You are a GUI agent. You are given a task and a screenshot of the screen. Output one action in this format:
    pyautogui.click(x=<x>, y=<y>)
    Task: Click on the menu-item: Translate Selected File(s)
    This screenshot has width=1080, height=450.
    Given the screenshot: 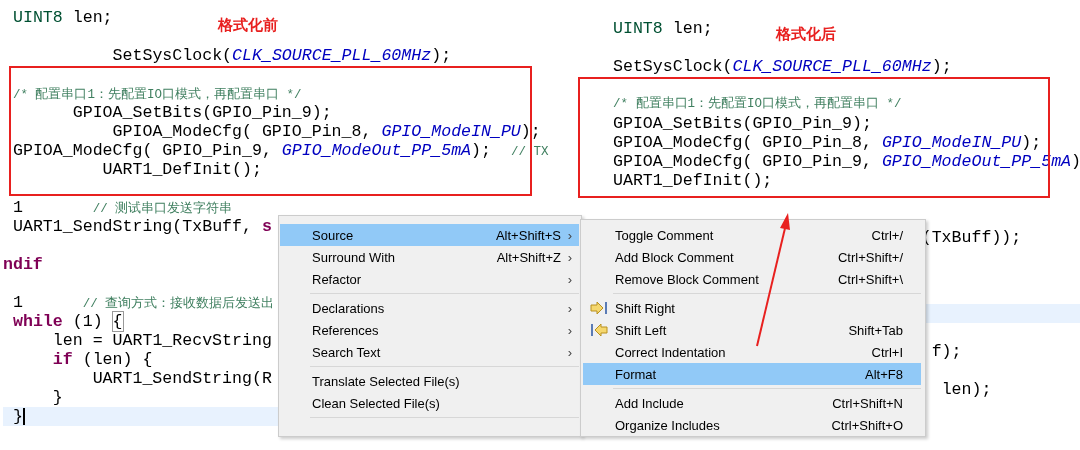 What is the action you would take?
    pyautogui.click(x=429, y=381)
    